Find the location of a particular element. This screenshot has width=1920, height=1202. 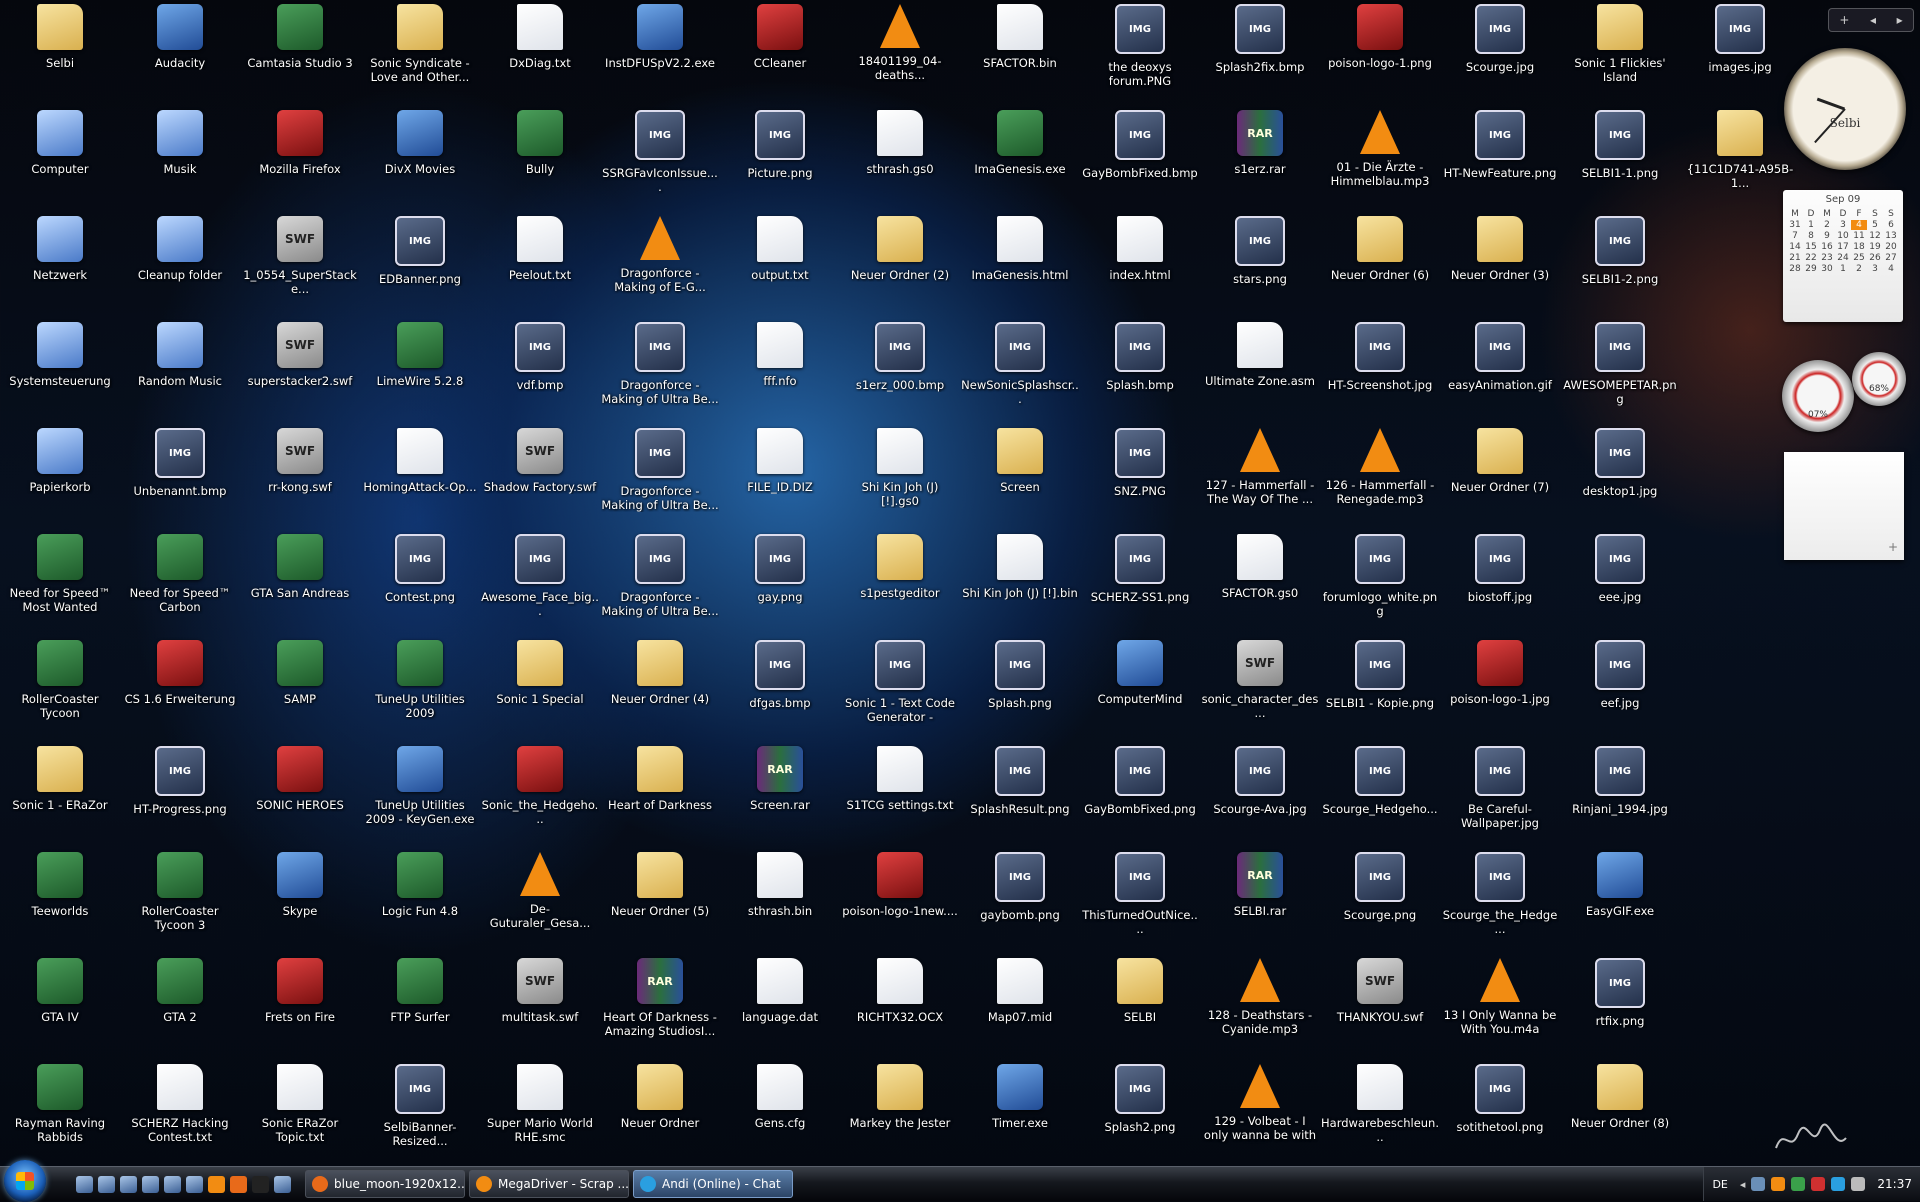

desktop-icon: IMG sotithetool.png is located at coordinates (1500, 1112).